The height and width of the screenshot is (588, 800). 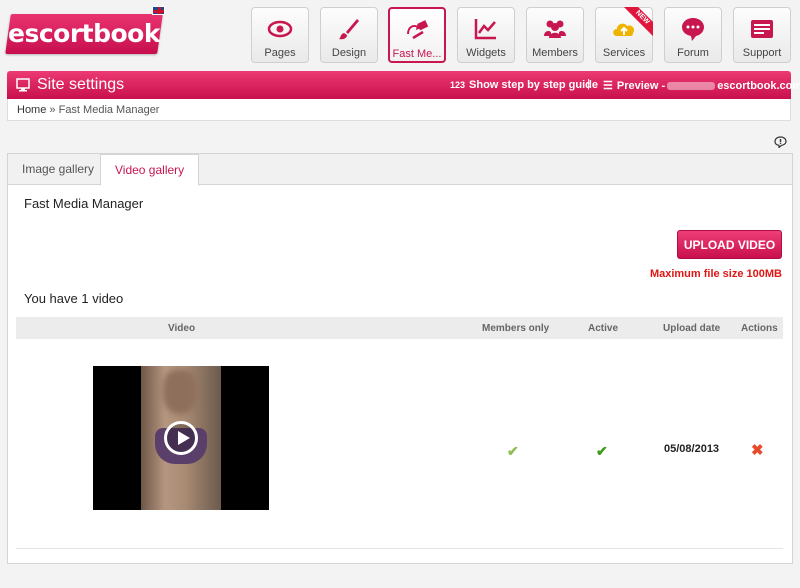 I want to click on col-video: Video, so click(x=182, y=328).